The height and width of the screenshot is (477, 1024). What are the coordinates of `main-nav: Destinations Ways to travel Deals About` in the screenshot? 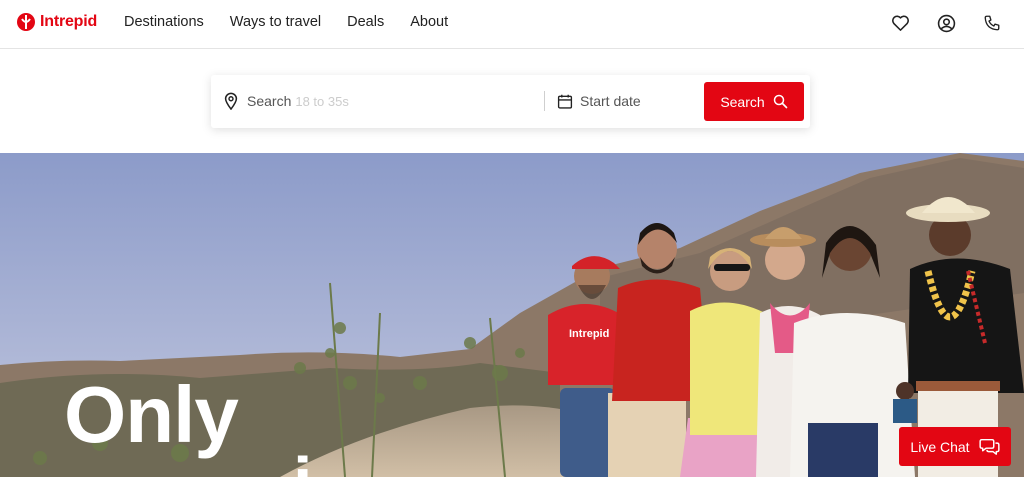 It's located at (286, 22).